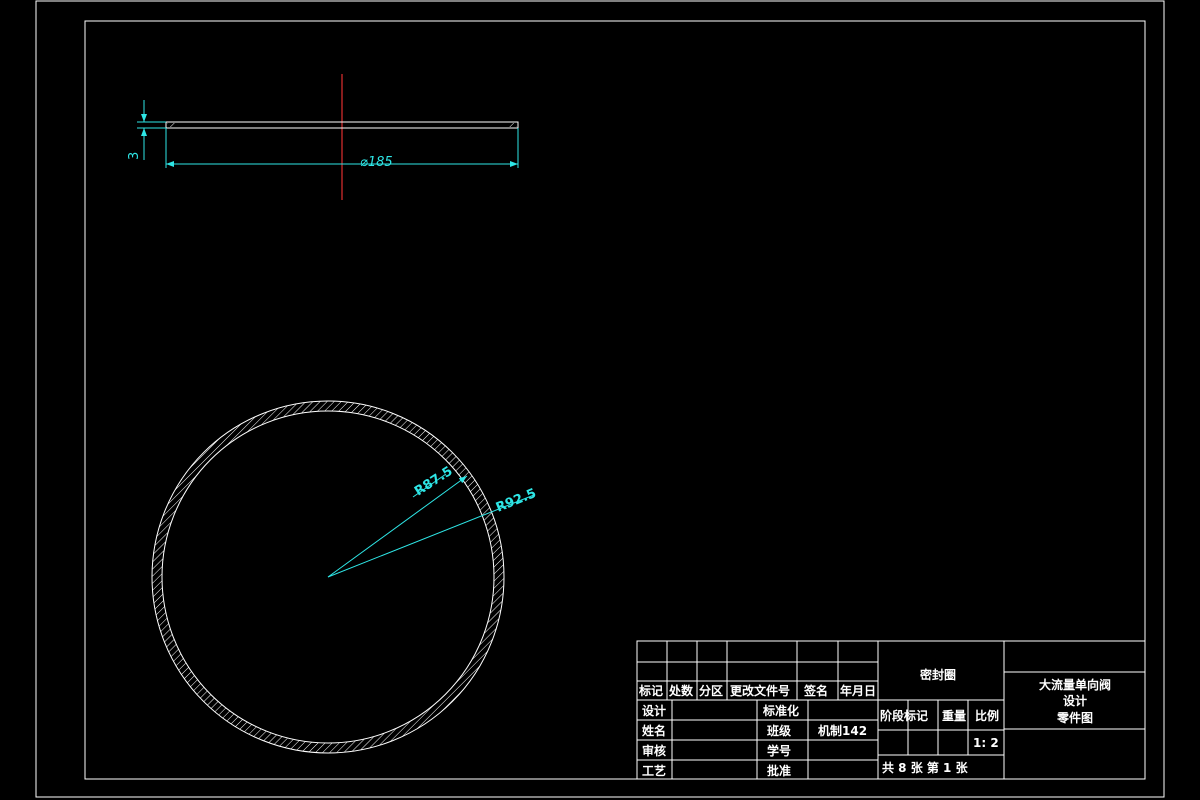 The width and height of the screenshot is (1200, 800). What do you see at coordinates (654, 710) in the screenshot?
I see `tb-row-design: 设计` at bounding box center [654, 710].